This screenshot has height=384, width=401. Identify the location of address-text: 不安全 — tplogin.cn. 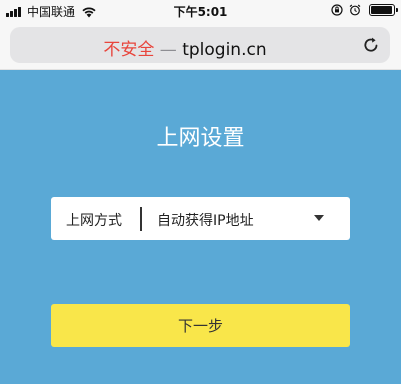
(185, 47).